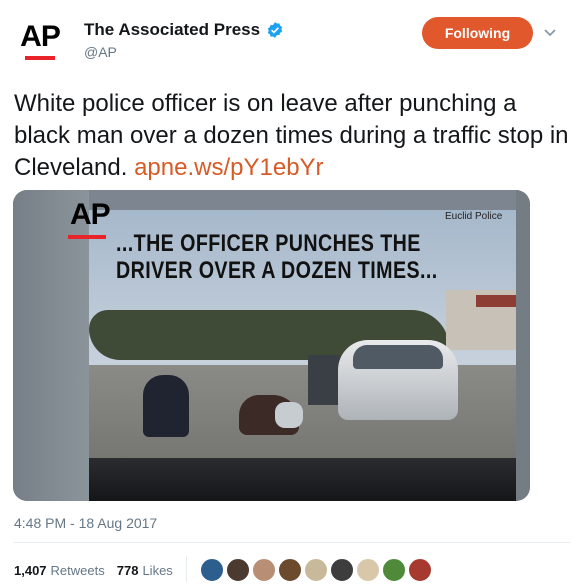  What do you see at coordinates (474, 216) in the screenshot?
I see `video-credit: Euclid Police` at bounding box center [474, 216].